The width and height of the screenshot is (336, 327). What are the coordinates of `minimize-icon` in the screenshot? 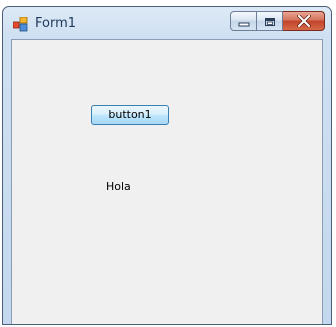 It's located at (244, 21).